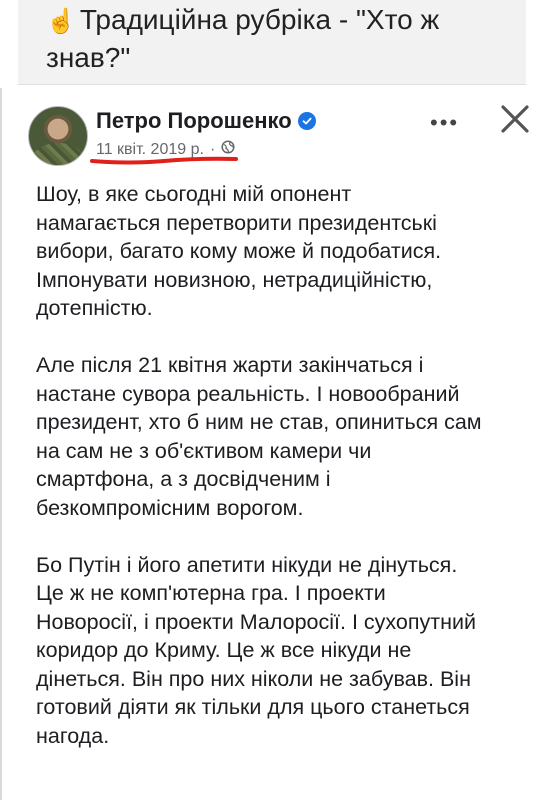 This screenshot has width=544, height=800. I want to click on red-marker-underline, so click(164, 160).